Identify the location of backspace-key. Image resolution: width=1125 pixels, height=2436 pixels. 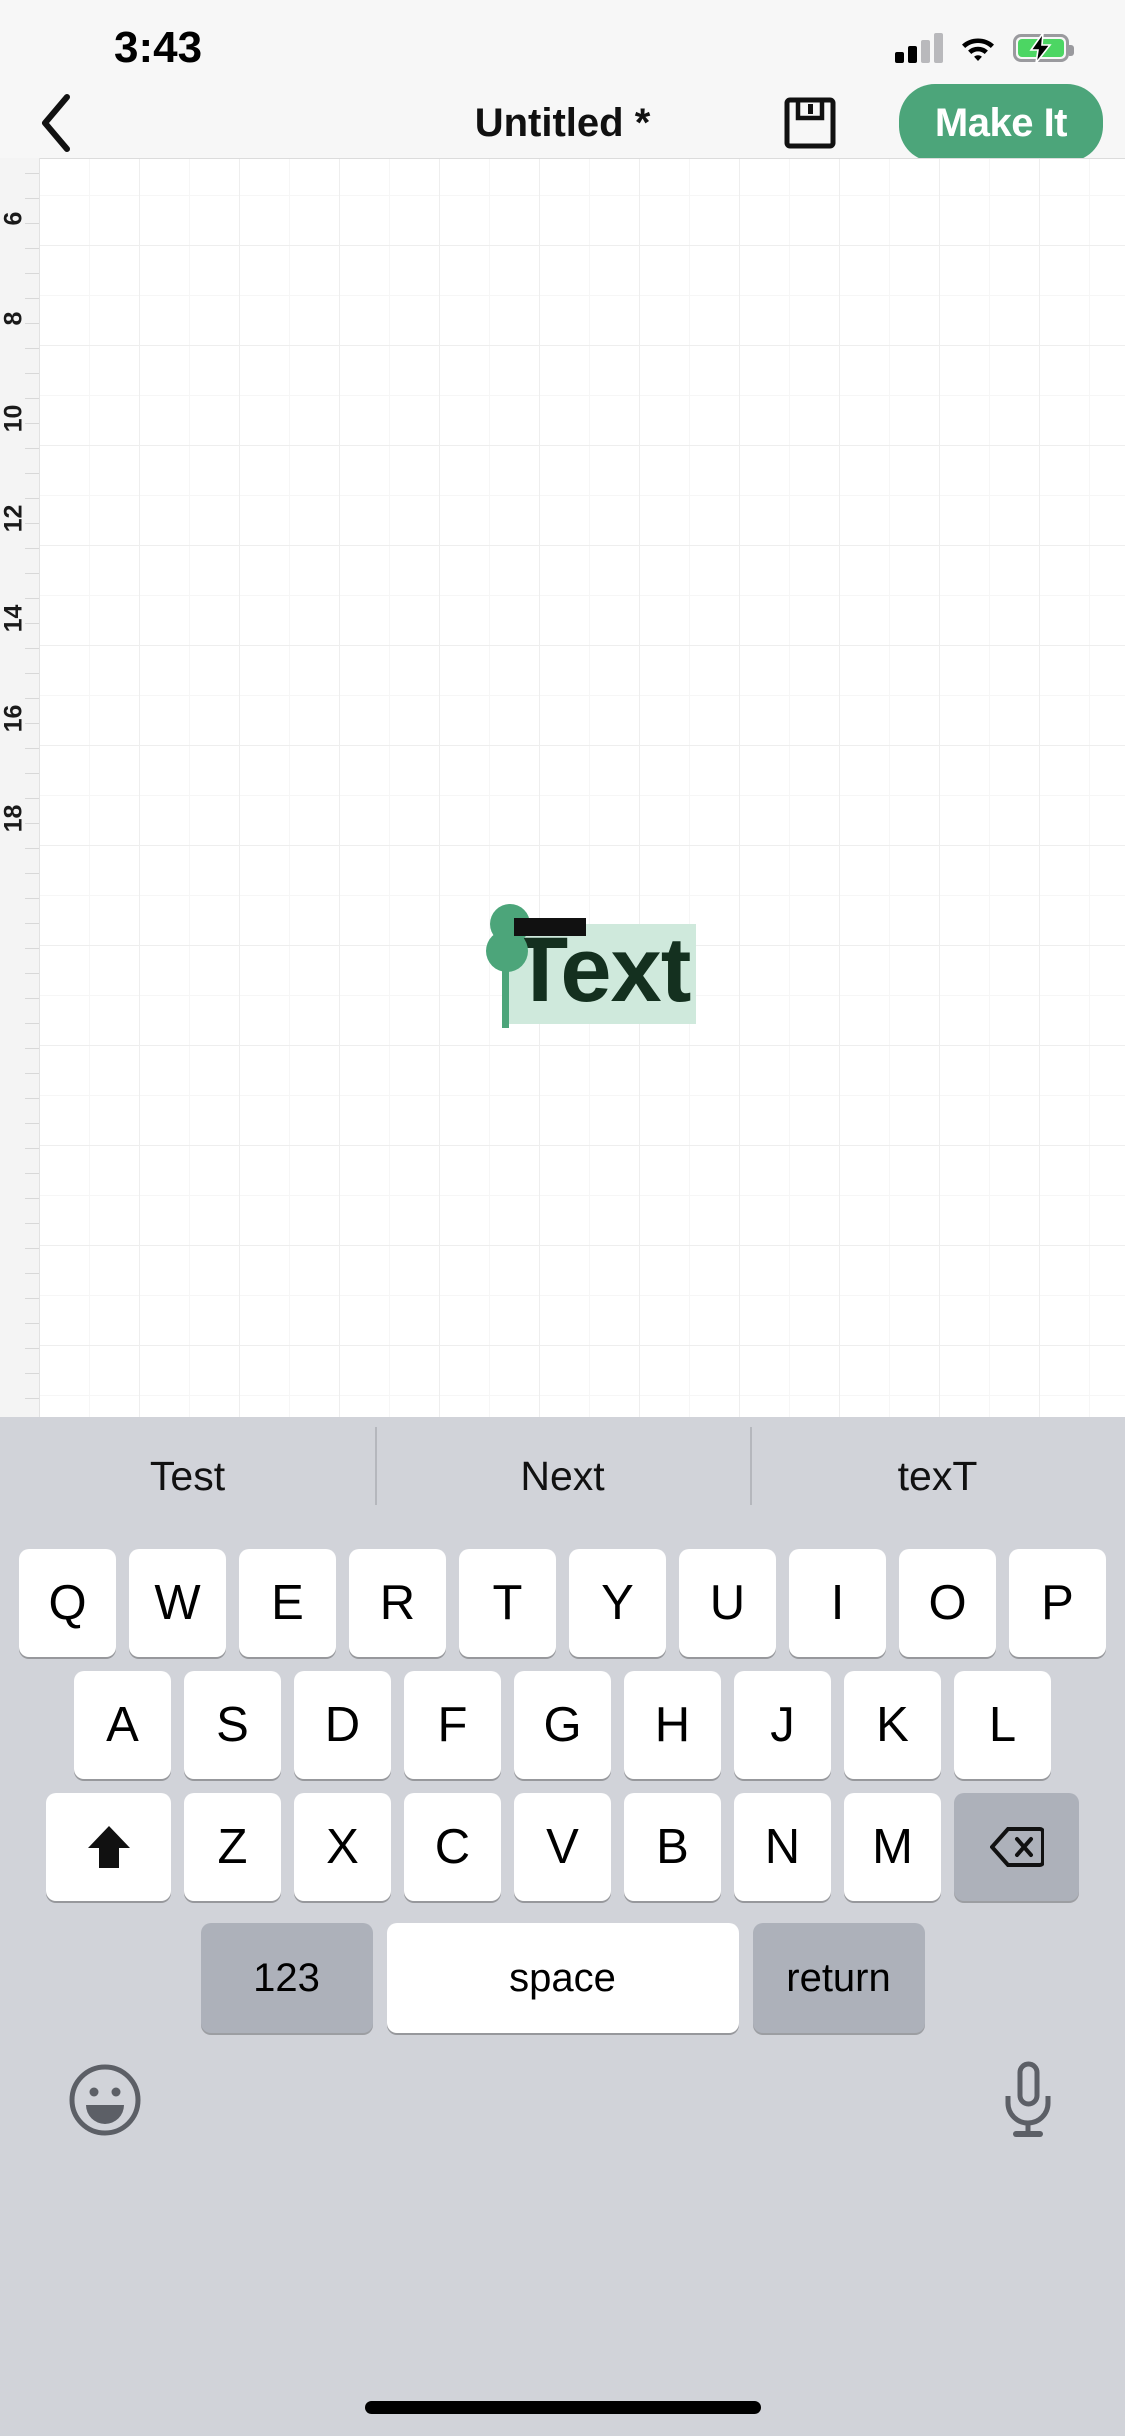
(1016, 1847).